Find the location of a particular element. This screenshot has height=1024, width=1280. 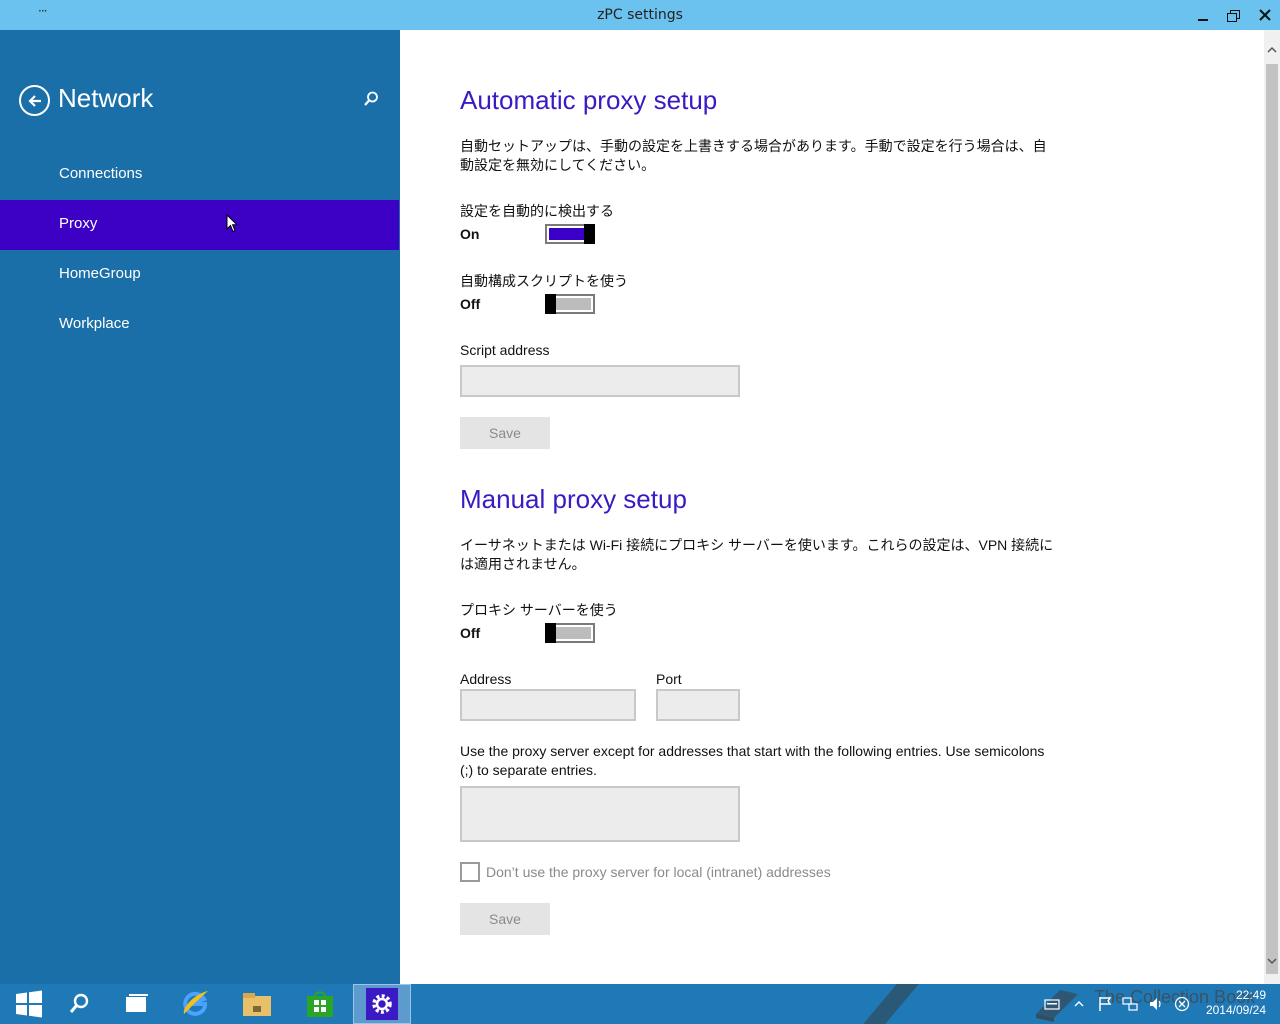

minimize-icon is located at coordinates (1203, 20).